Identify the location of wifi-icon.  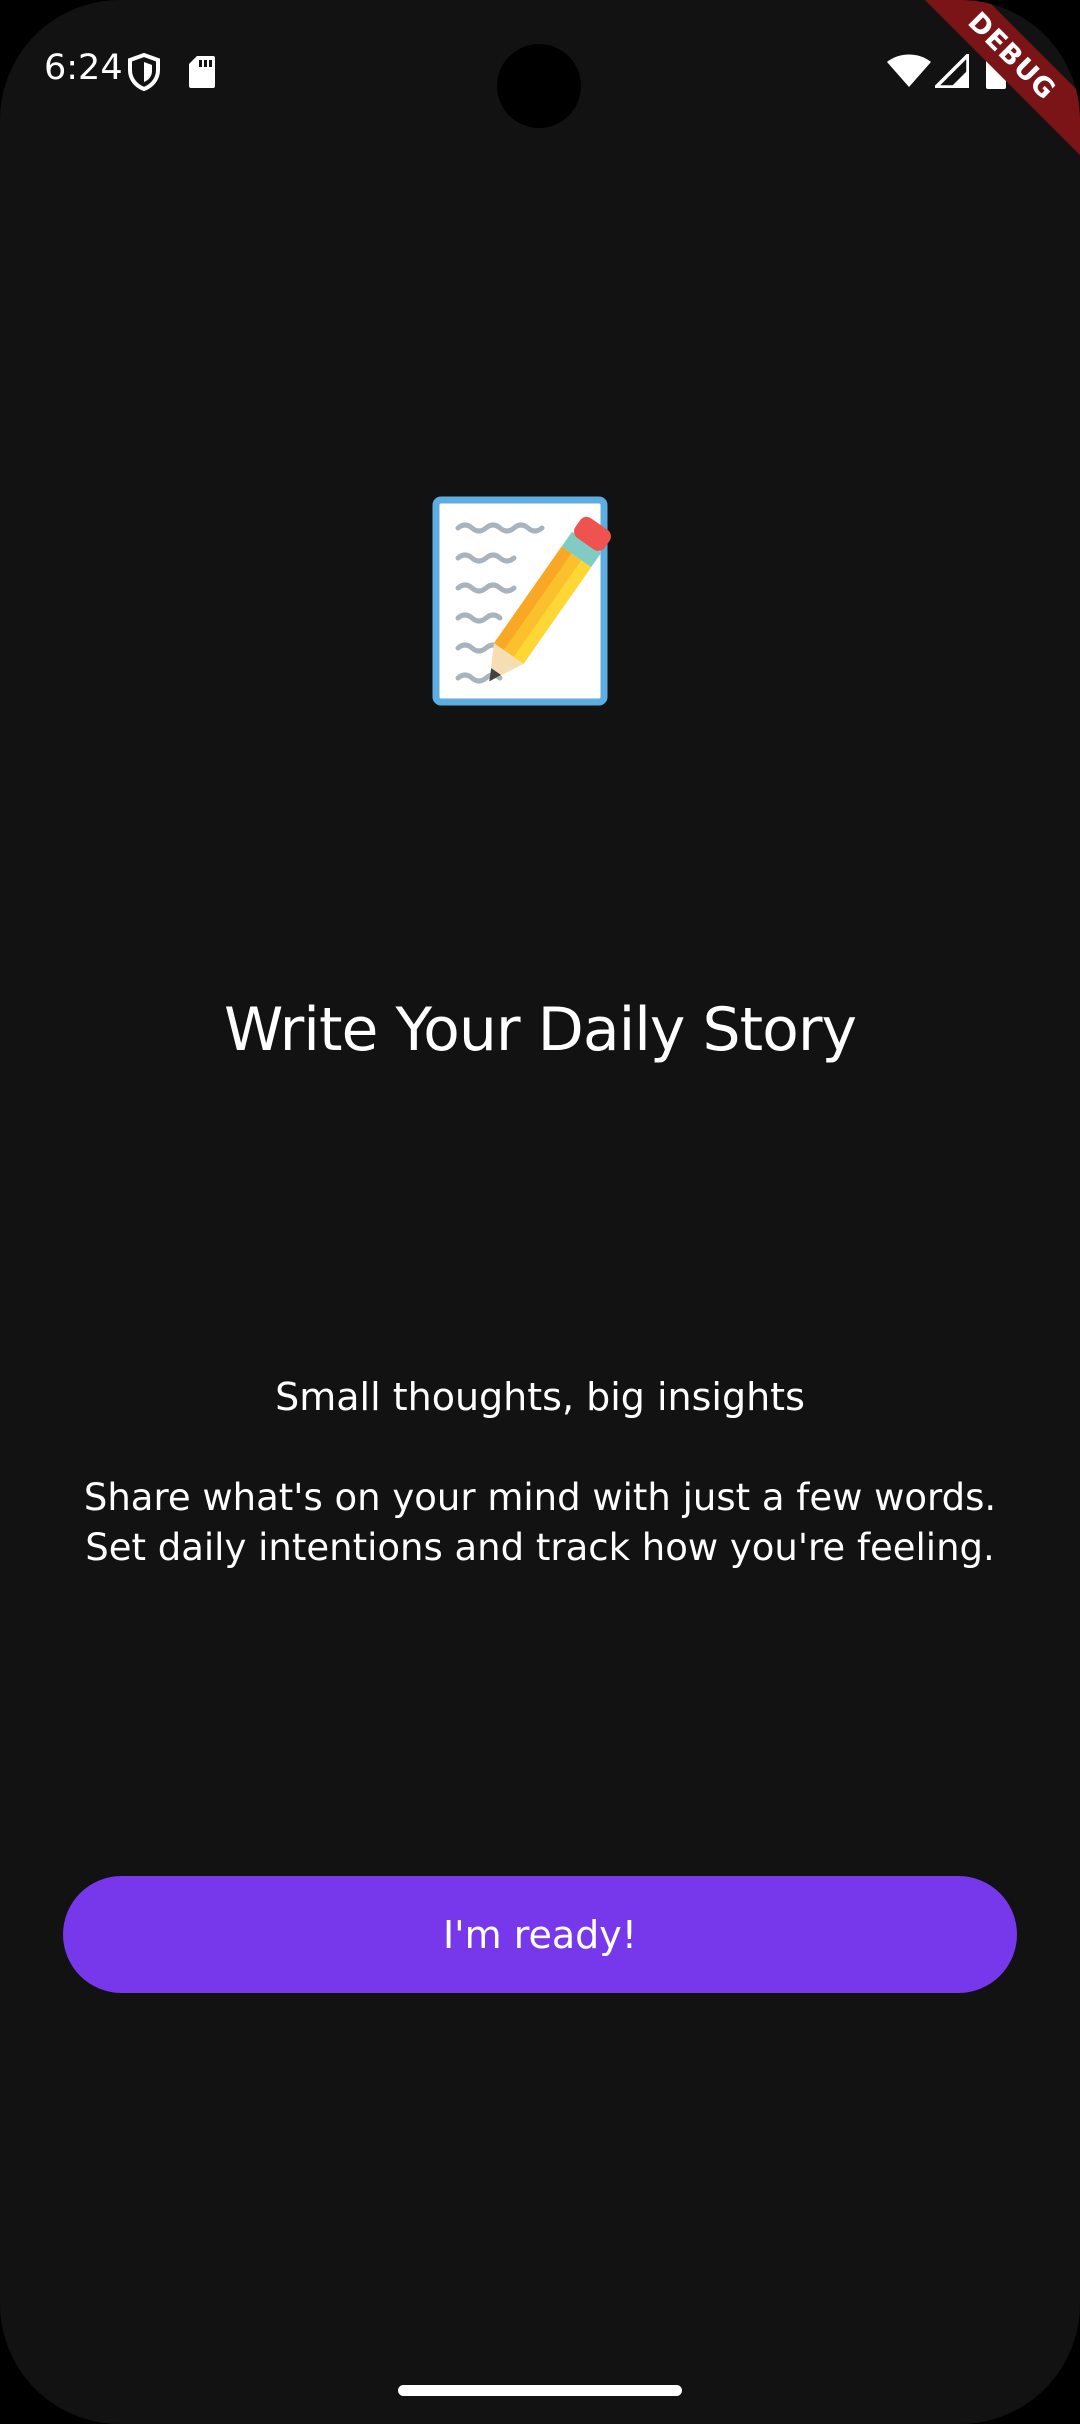
(909, 70).